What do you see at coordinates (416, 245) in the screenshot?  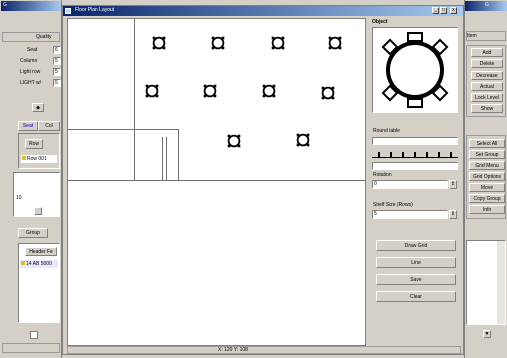 I see `draw-grid-button: Draw Grid` at bounding box center [416, 245].